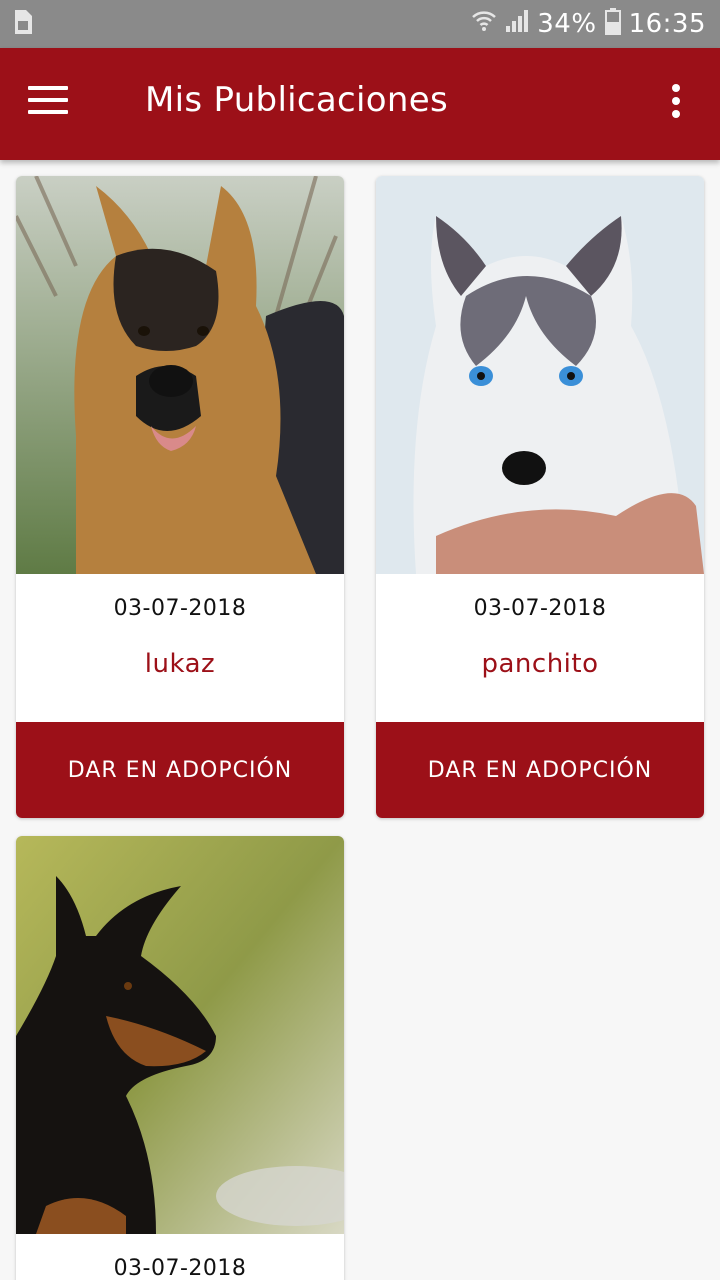 The width and height of the screenshot is (720, 1280). I want to click on battery-icon, so click(612, 24).